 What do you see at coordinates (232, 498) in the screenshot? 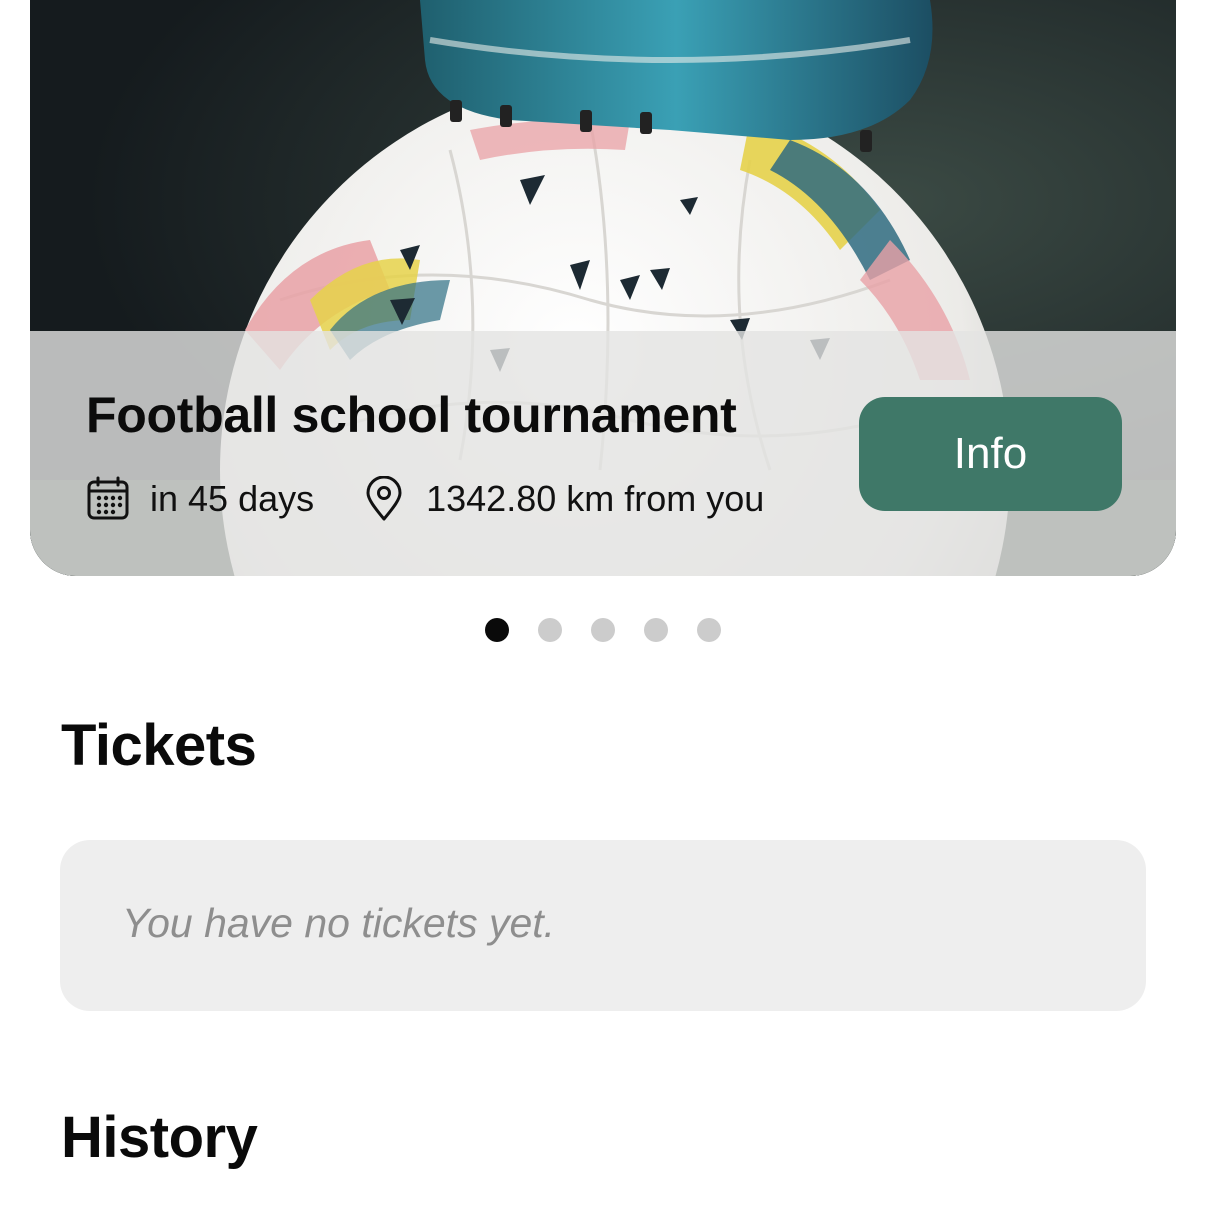
I see `event-date-text: in 45 days` at bounding box center [232, 498].